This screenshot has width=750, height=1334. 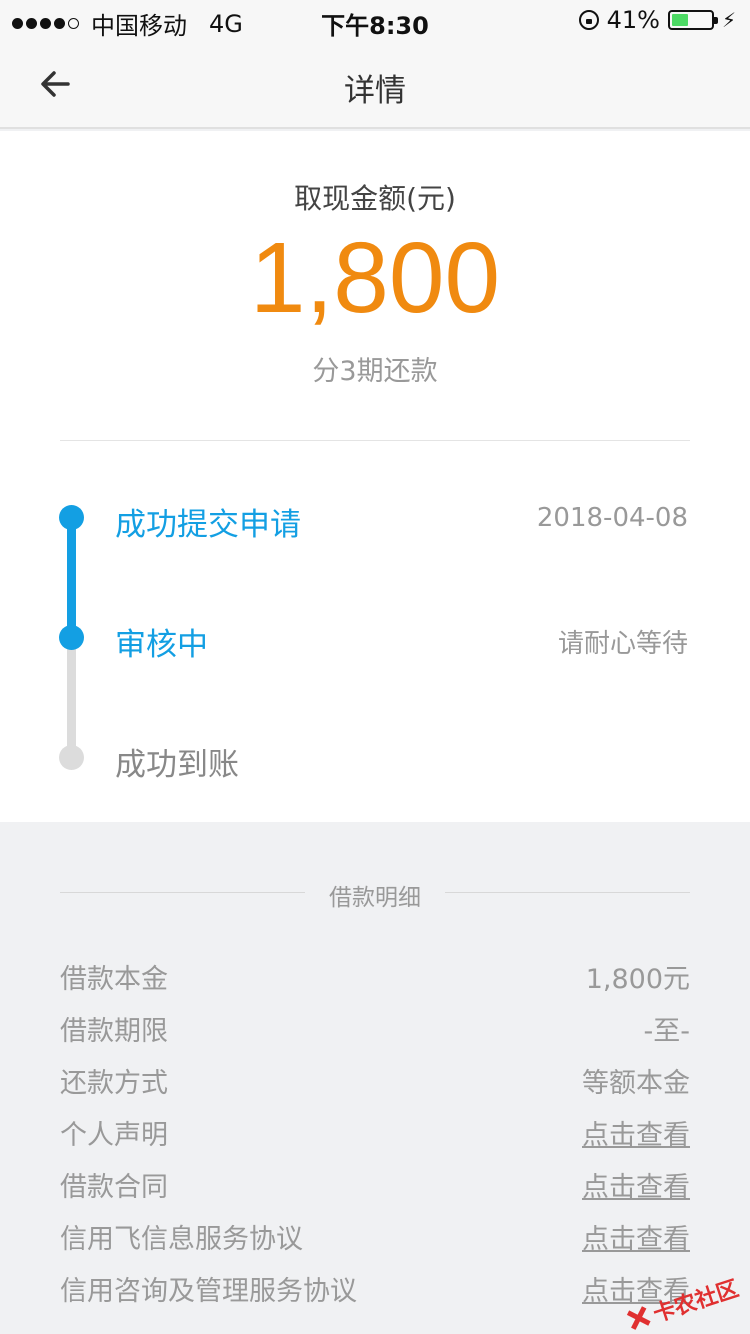 What do you see at coordinates (633, 20) in the screenshot?
I see `battery-percent: 41%` at bounding box center [633, 20].